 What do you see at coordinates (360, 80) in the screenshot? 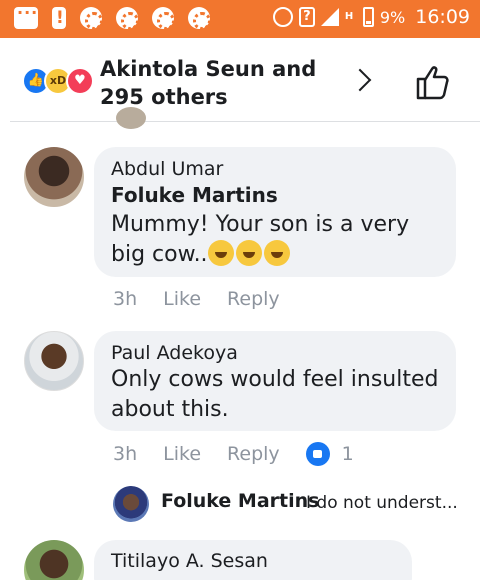
I see `chevron-right-icon` at bounding box center [360, 80].